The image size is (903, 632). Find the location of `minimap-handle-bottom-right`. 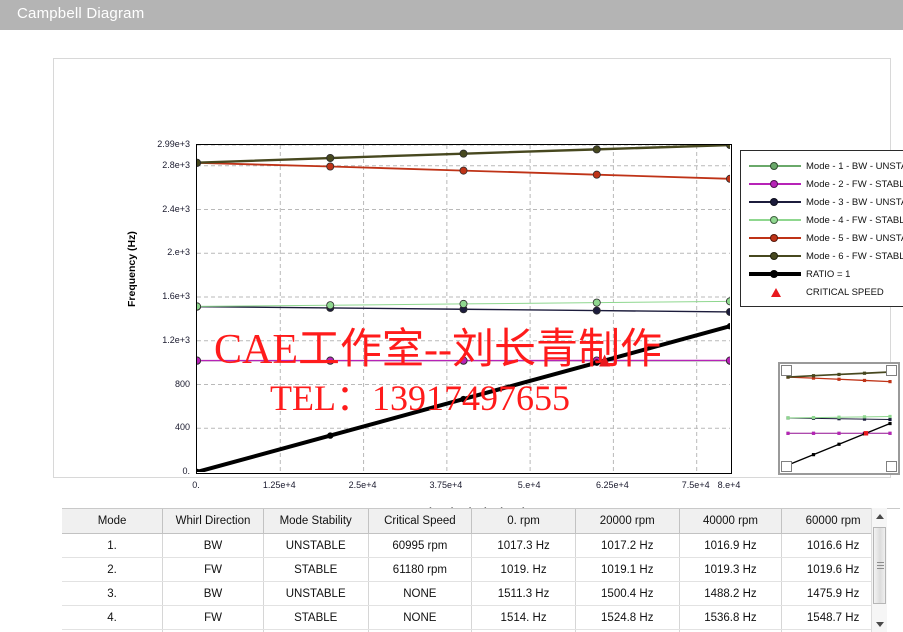

minimap-handle-bottom-right is located at coordinates (891, 466).